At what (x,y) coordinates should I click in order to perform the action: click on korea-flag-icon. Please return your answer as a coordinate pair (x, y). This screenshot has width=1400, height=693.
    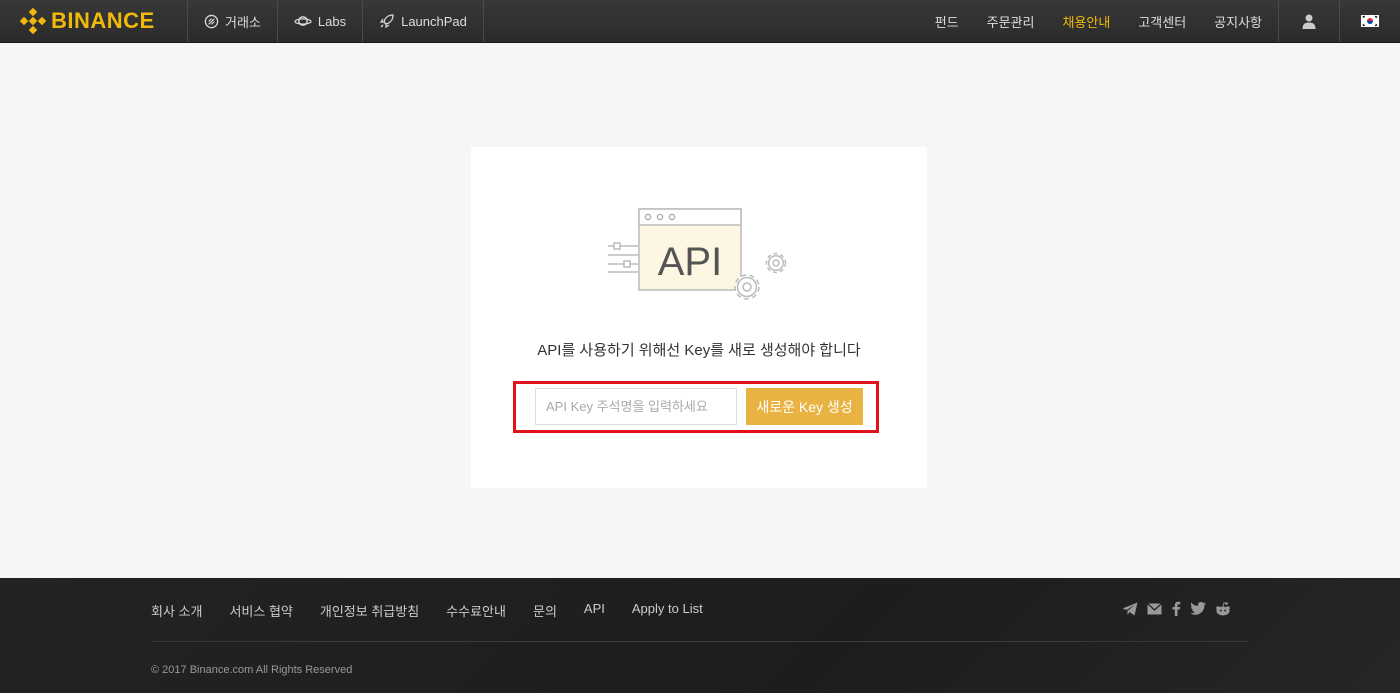
    Looking at the image, I should click on (1370, 21).